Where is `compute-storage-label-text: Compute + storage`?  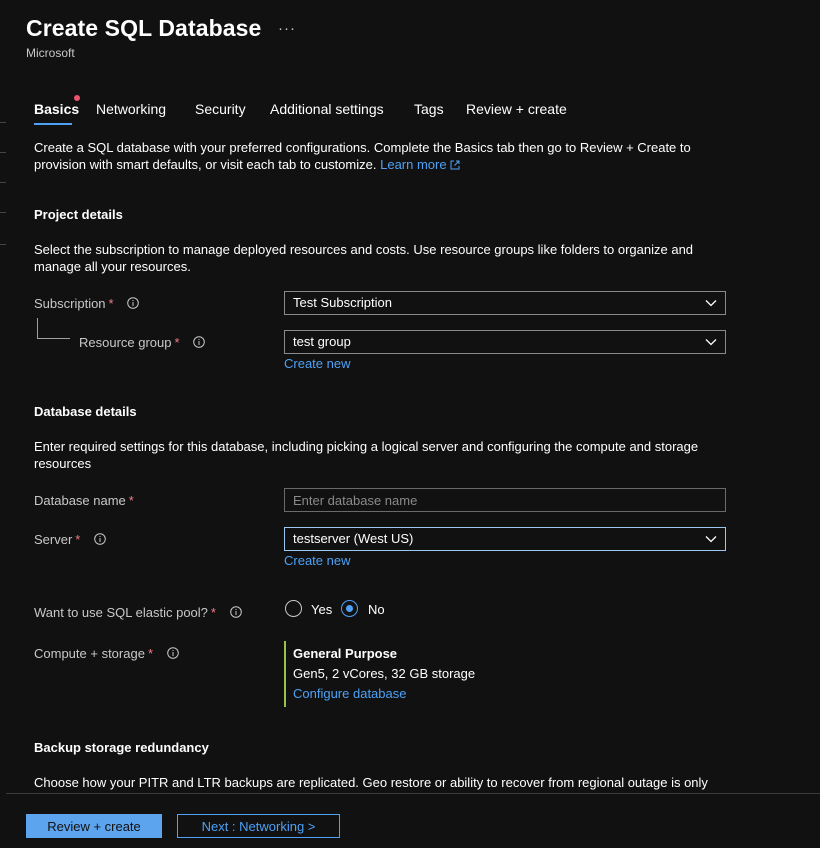 compute-storage-label-text: Compute + storage is located at coordinates (89, 653).